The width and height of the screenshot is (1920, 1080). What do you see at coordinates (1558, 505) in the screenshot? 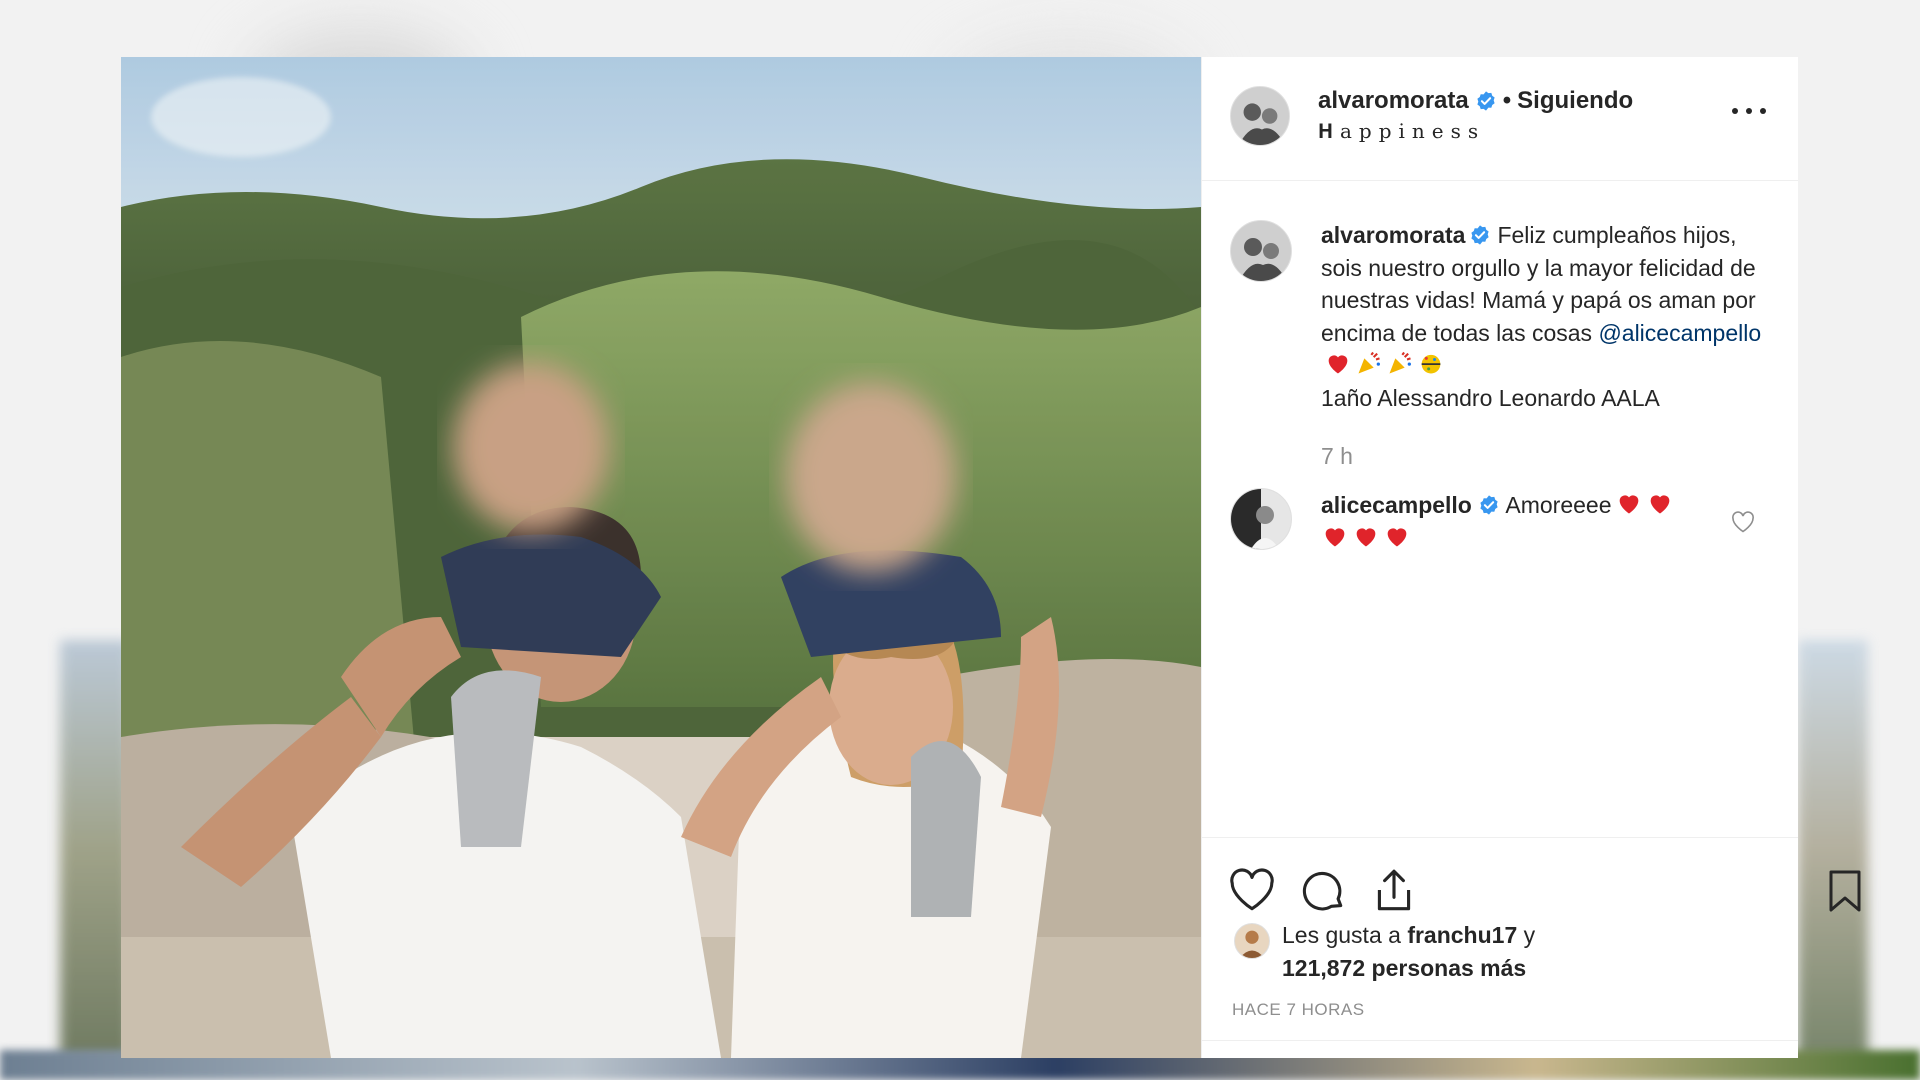
I see `comment-text: Amoreeee` at bounding box center [1558, 505].